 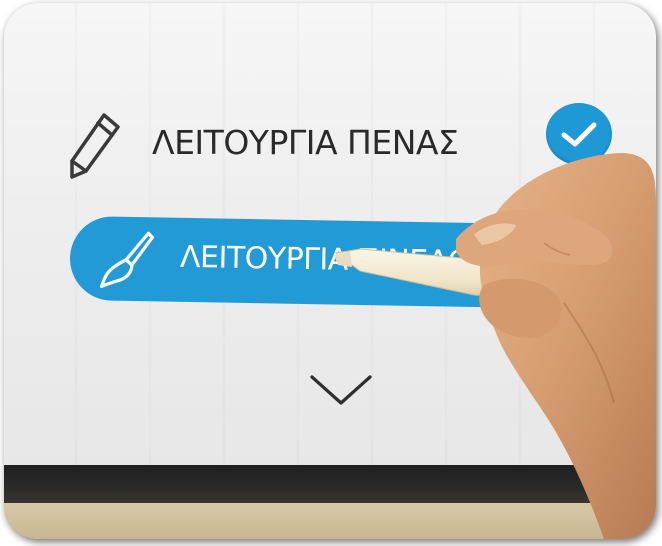 I want to click on brush-mode-label: ΛΕΙΤΟΥΡΓΙΑ ΠΙΝΕΛΟΥ, so click(x=334, y=260).